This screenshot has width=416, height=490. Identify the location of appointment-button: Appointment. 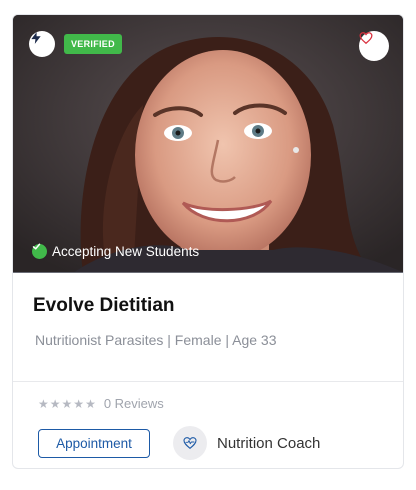
(94, 443).